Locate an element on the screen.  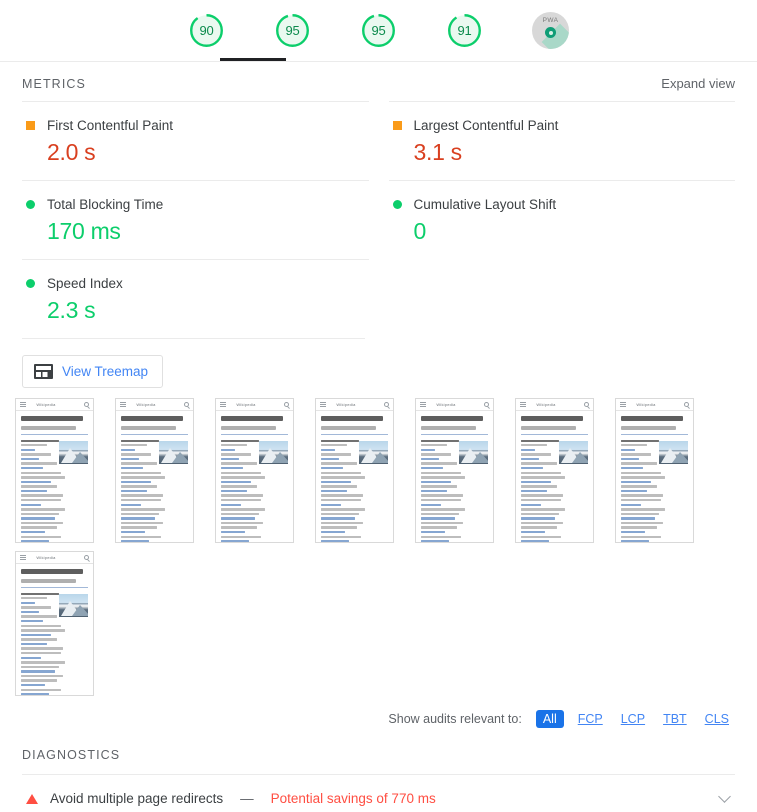
search-icon is located at coordinates (486, 404).